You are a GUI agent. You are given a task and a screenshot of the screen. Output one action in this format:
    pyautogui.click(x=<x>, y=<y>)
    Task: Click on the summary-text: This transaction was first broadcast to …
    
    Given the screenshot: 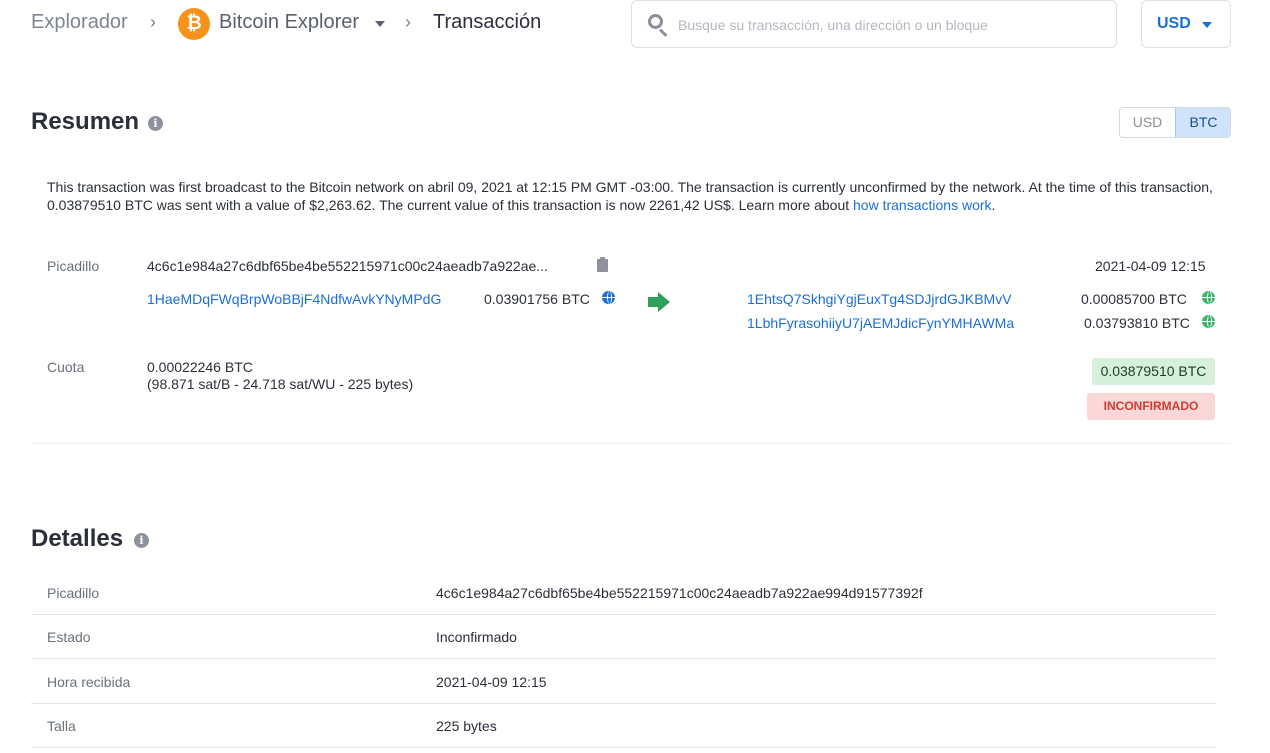 What is the action you would take?
    pyautogui.click(x=637, y=196)
    